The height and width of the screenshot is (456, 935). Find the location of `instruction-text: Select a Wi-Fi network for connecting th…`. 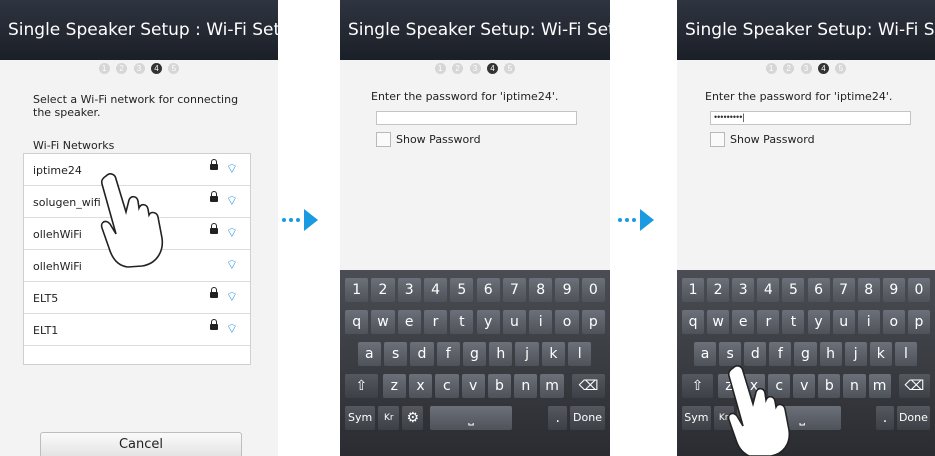

instruction-text: Select a Wi-Fi network for connecting th… is located at coordinates (135, 106).